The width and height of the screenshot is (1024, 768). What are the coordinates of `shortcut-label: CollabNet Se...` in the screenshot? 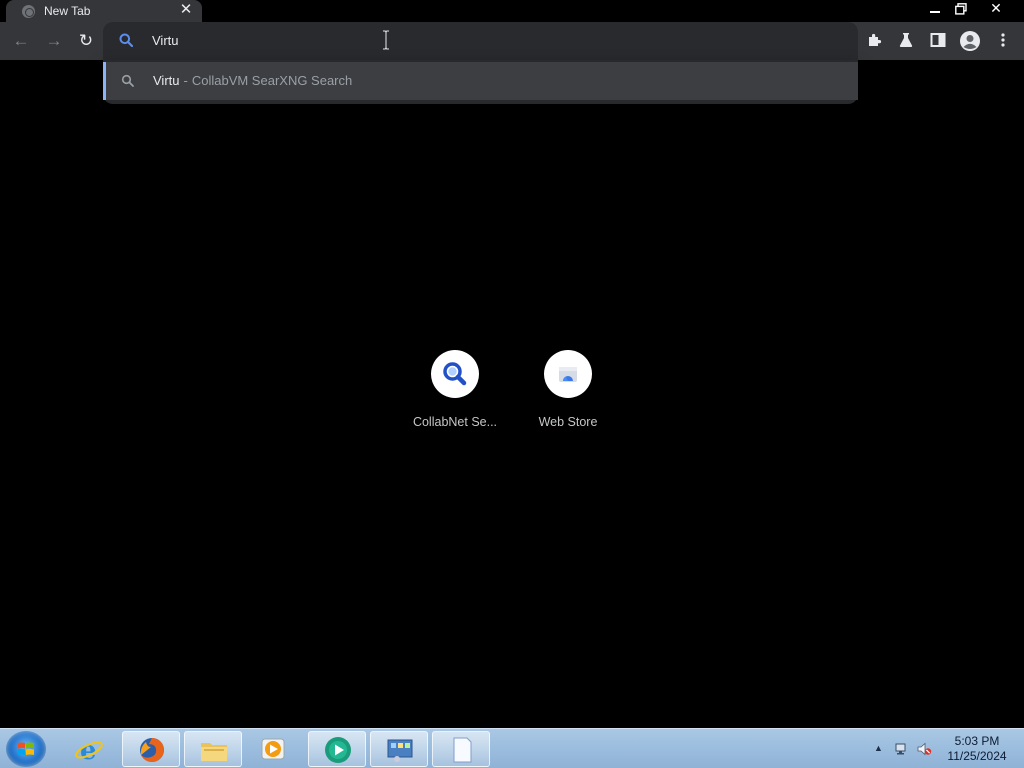 It's located at (455, 422).